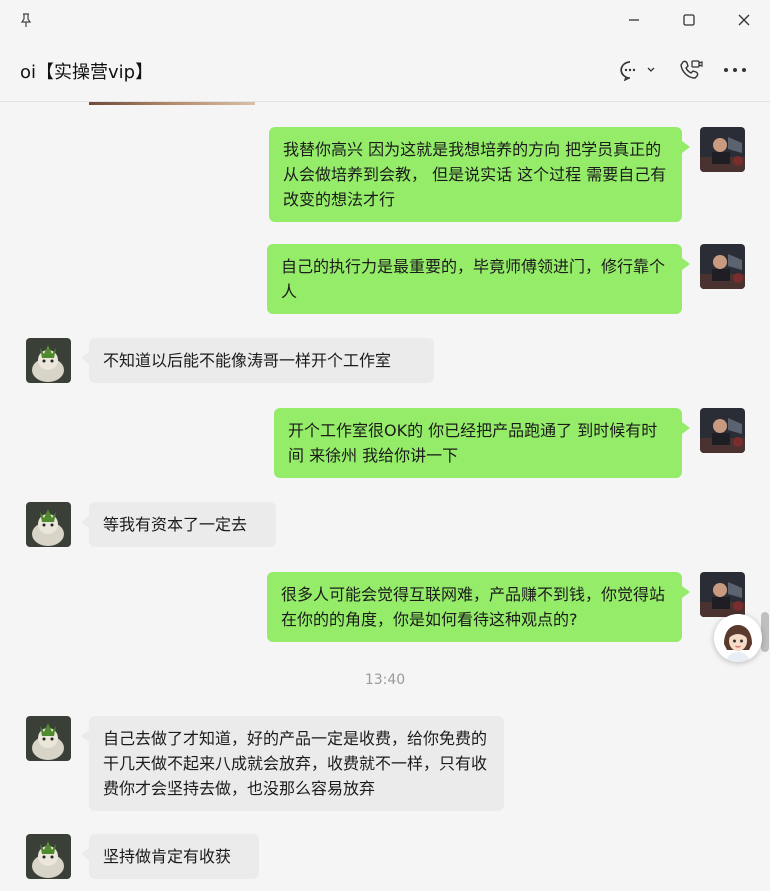 The image size is (770, 891). I want to click on message-bubble-incoming: 等我有资本了一定去, so click(178, 524).